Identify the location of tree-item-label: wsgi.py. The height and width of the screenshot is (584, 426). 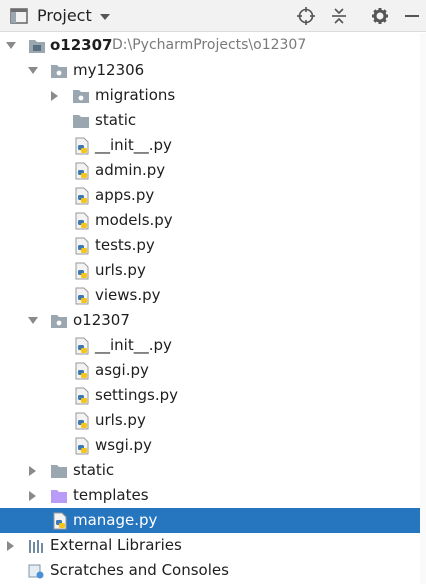
(123, 445).